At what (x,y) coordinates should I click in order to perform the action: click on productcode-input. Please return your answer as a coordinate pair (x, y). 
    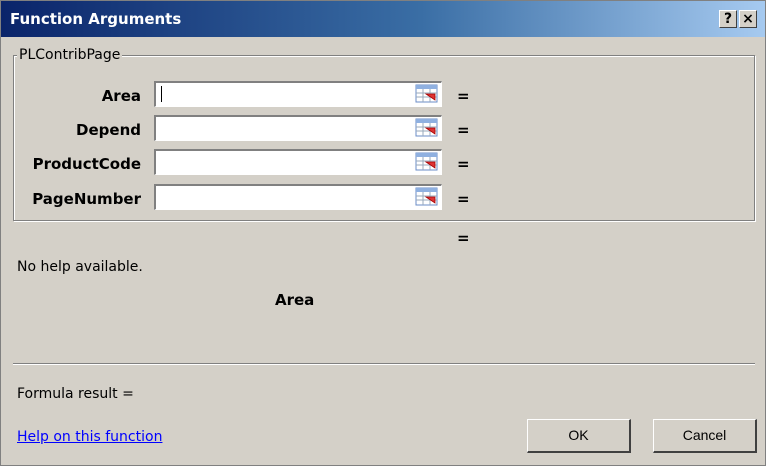
    Looking at the image, I should click on (298, 162).